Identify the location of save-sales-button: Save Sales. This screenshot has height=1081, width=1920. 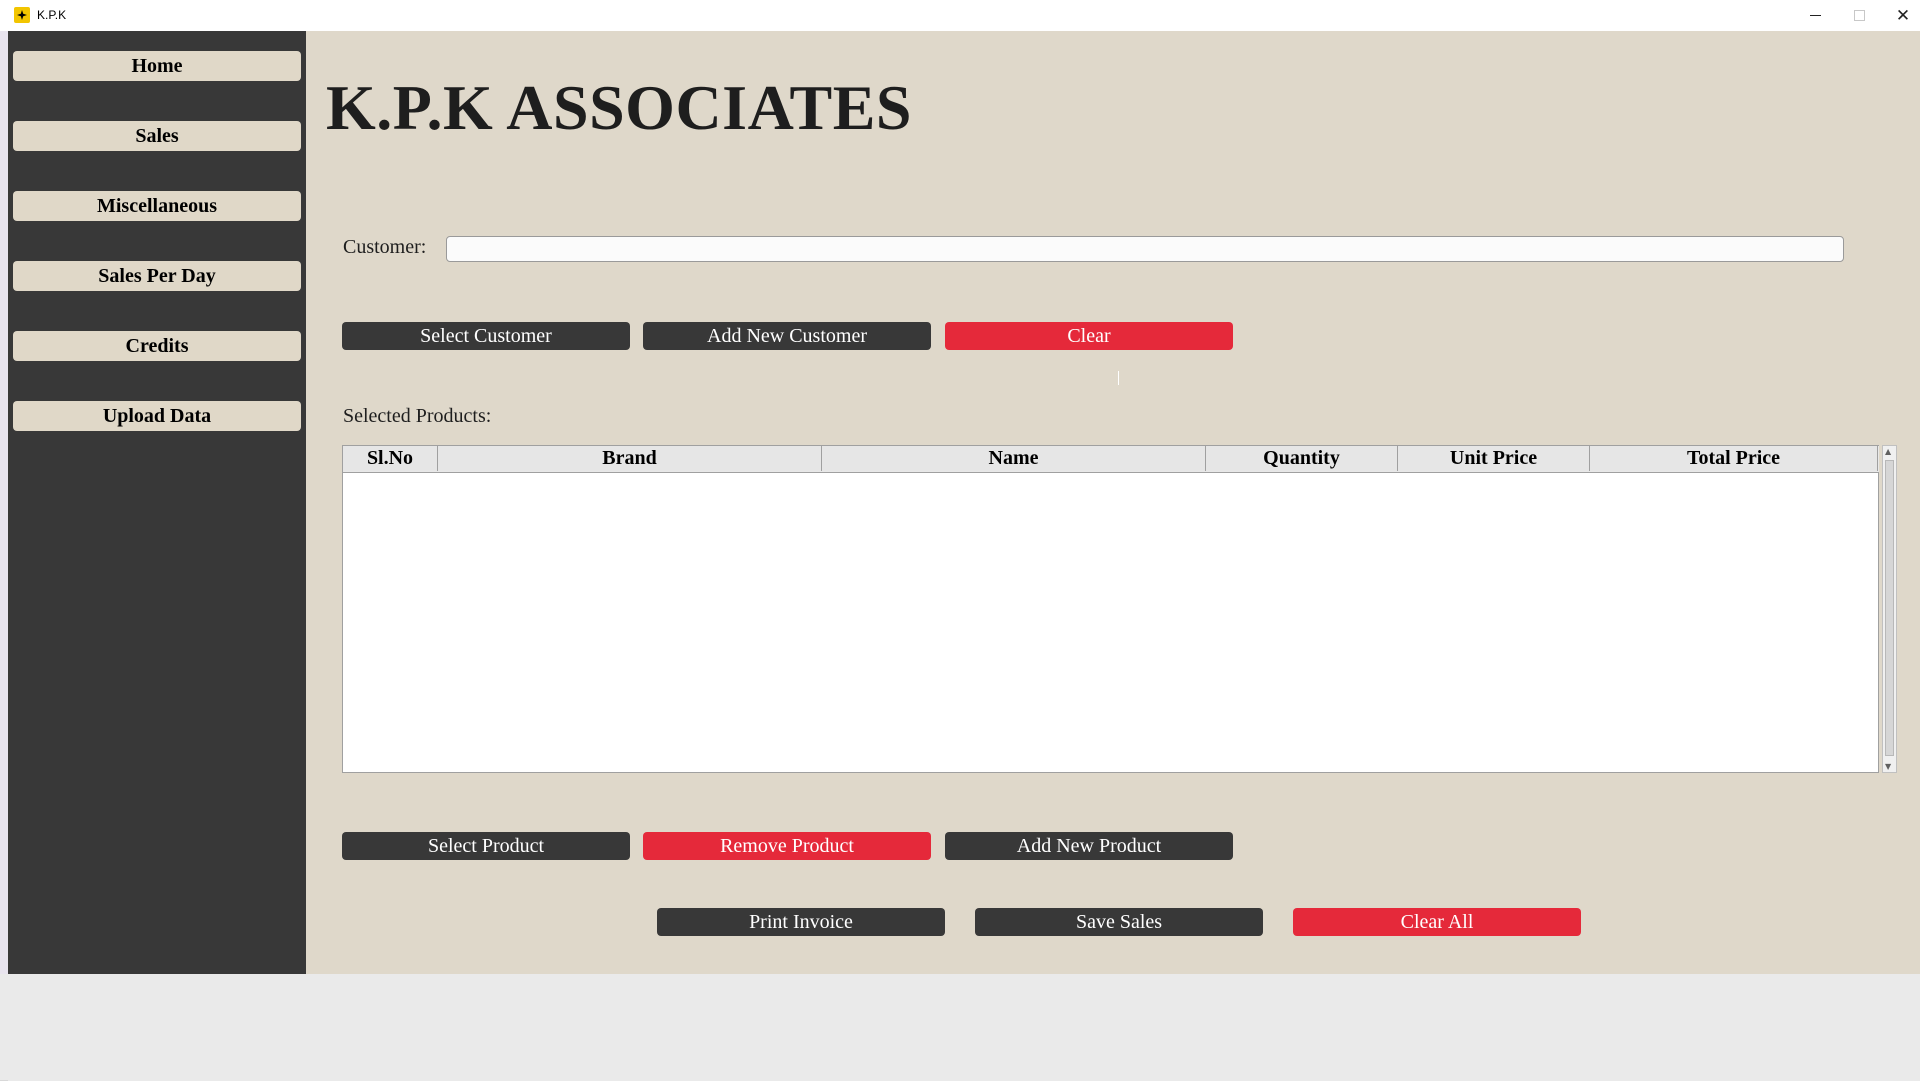
(1119, 922).